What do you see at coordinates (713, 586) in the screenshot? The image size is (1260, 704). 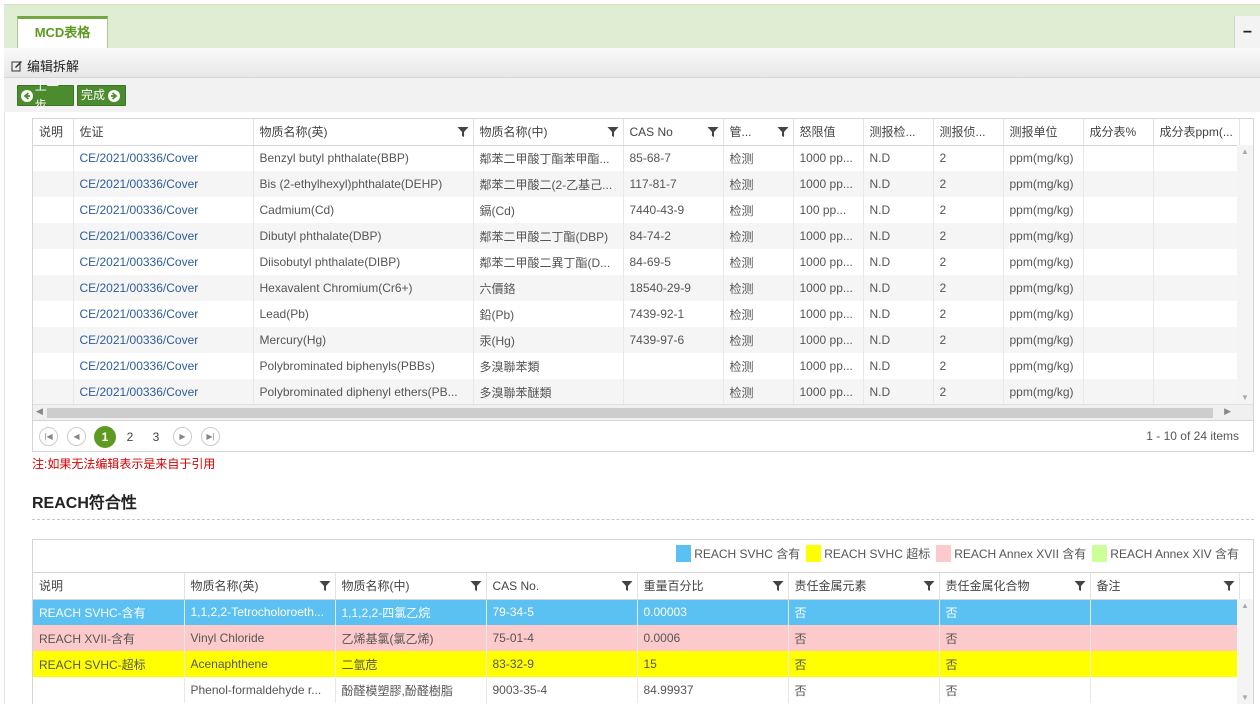 I see `reach-column-header: 重量百分比` at bounding box center [713, 586].